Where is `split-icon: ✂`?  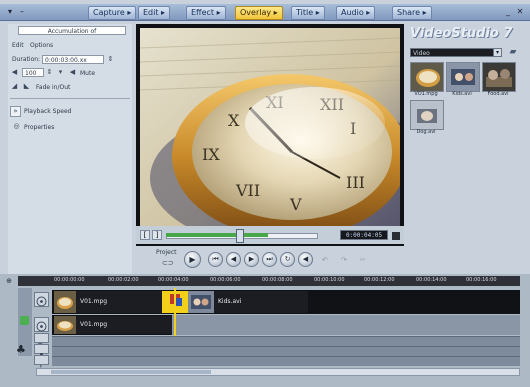 split-icon: ✂ is located at coordinates (364, 260).